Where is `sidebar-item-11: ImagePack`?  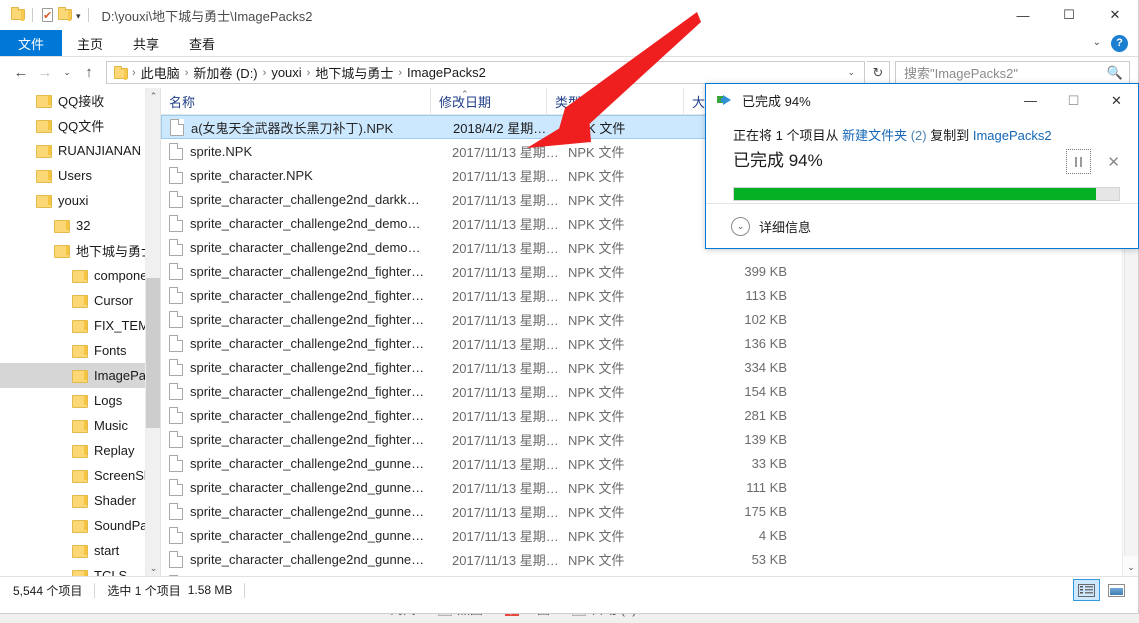 sidebar-item-11: ImagePack is located at coordinates (80, 375).